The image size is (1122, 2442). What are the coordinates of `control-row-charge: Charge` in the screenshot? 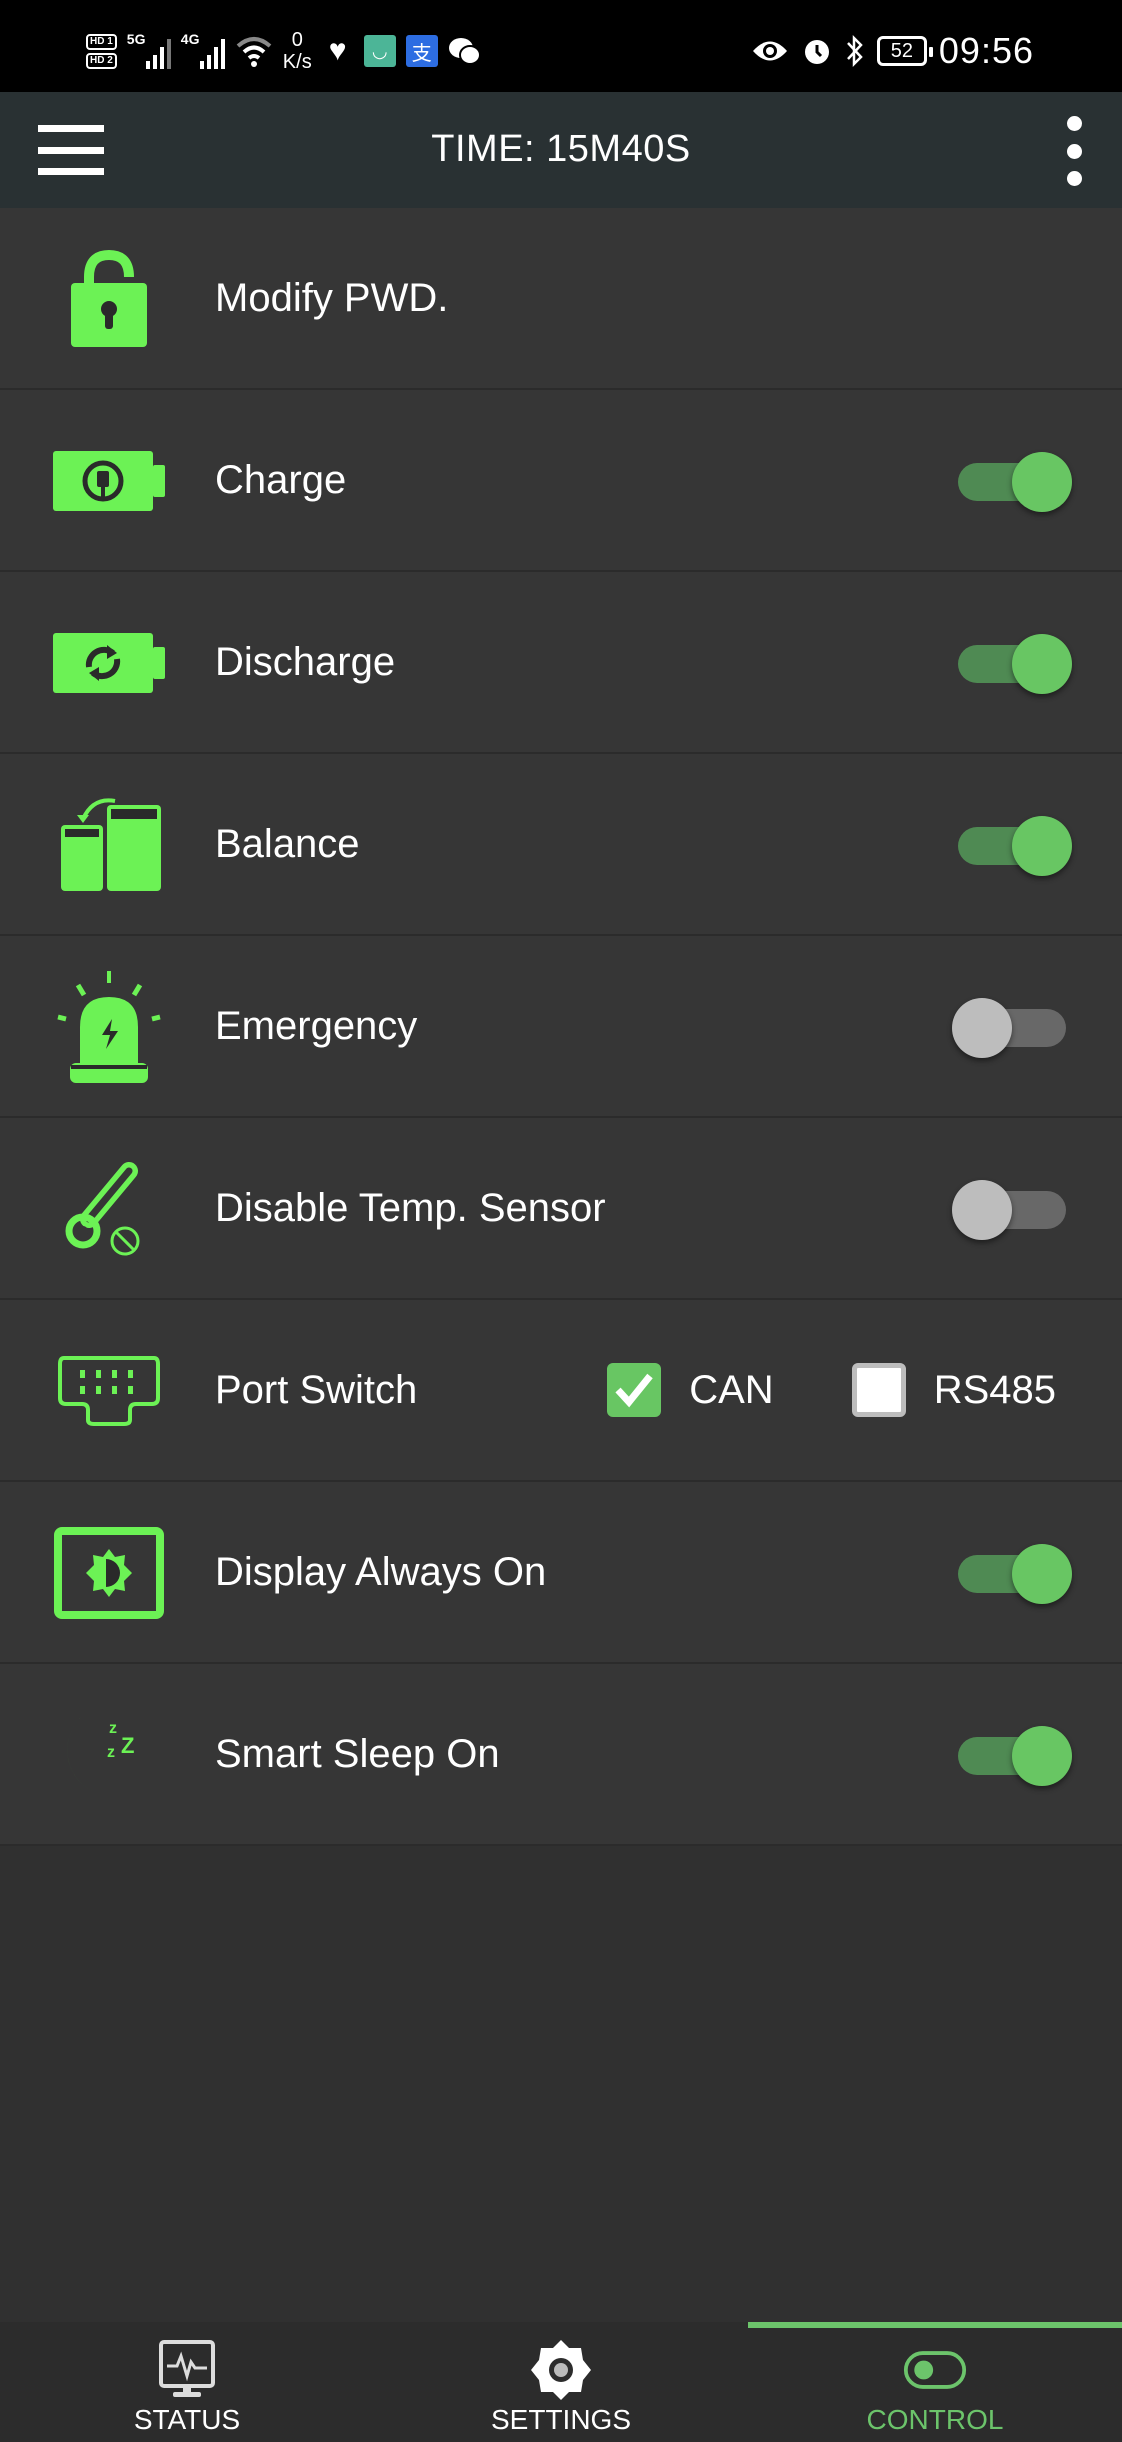 It's located at (561, 481).